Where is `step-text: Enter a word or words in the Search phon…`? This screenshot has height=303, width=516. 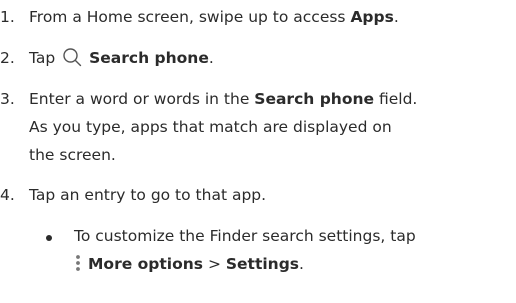
step-text: Enter a word or words in the Search phon… is located at coordinates (269, 99).